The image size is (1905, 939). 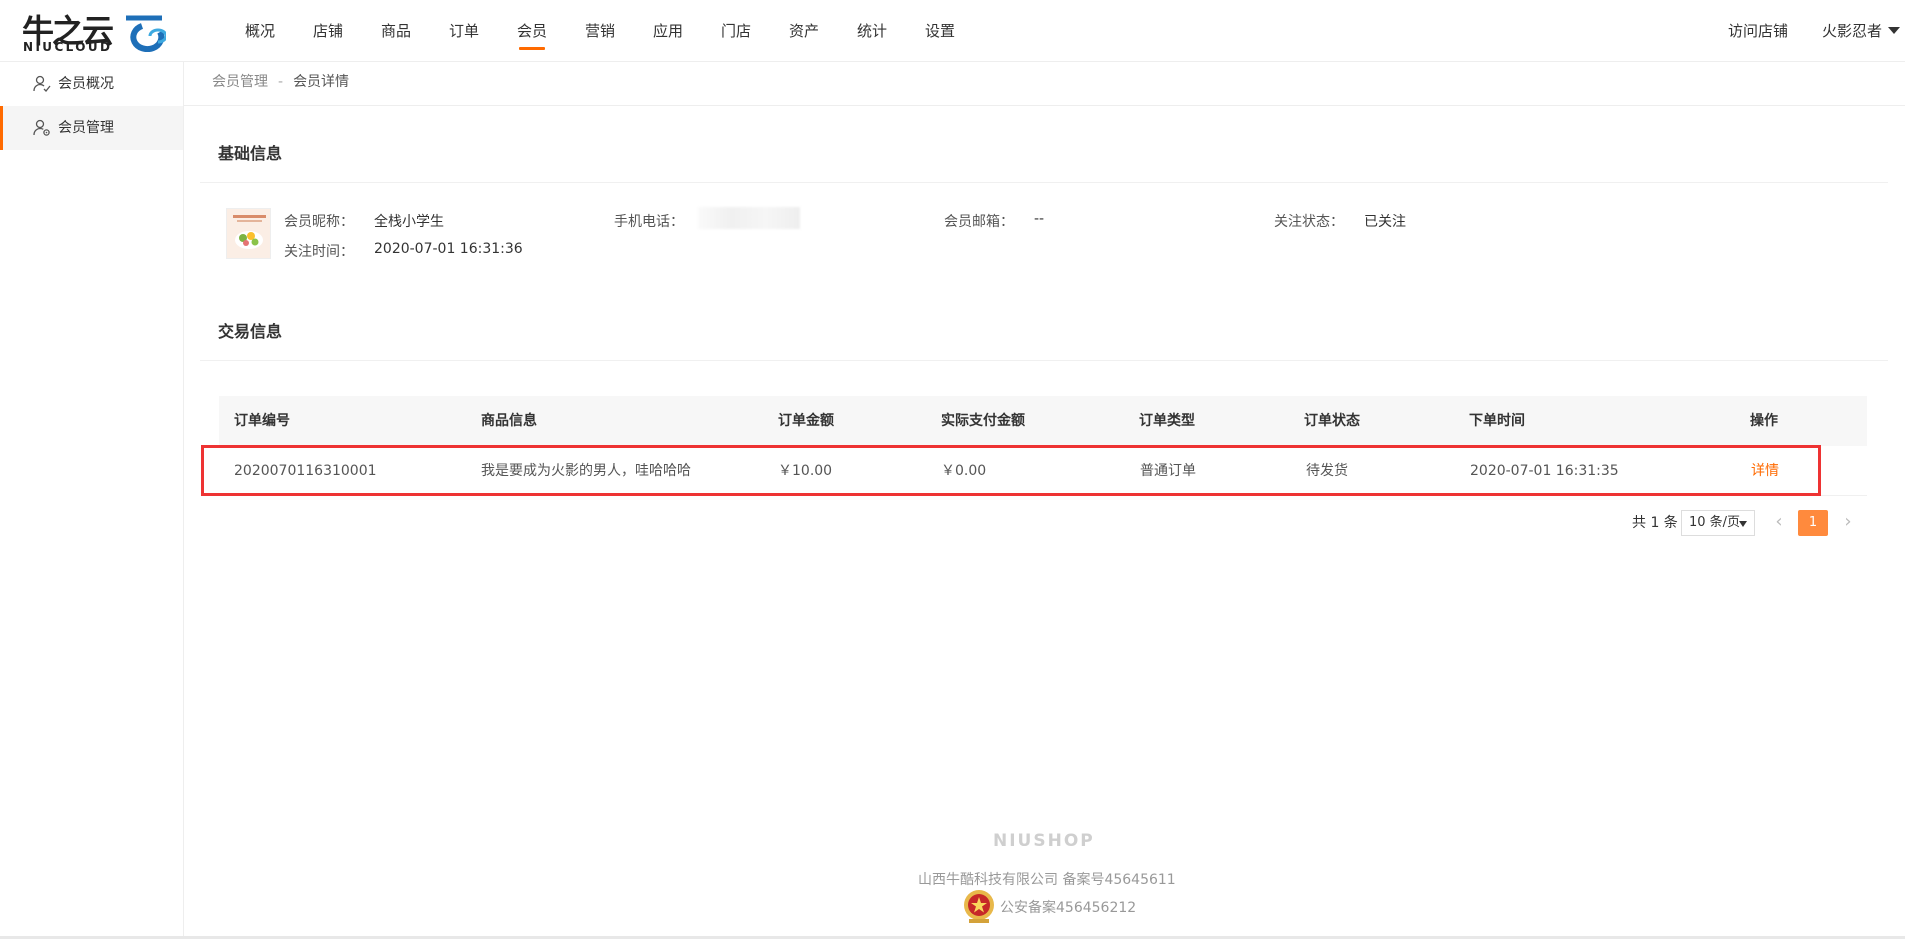 What do you see at coordinates (804, 31) in the screenshot?
I see `nav-assets: 资产` at bounding box center [804, 31].